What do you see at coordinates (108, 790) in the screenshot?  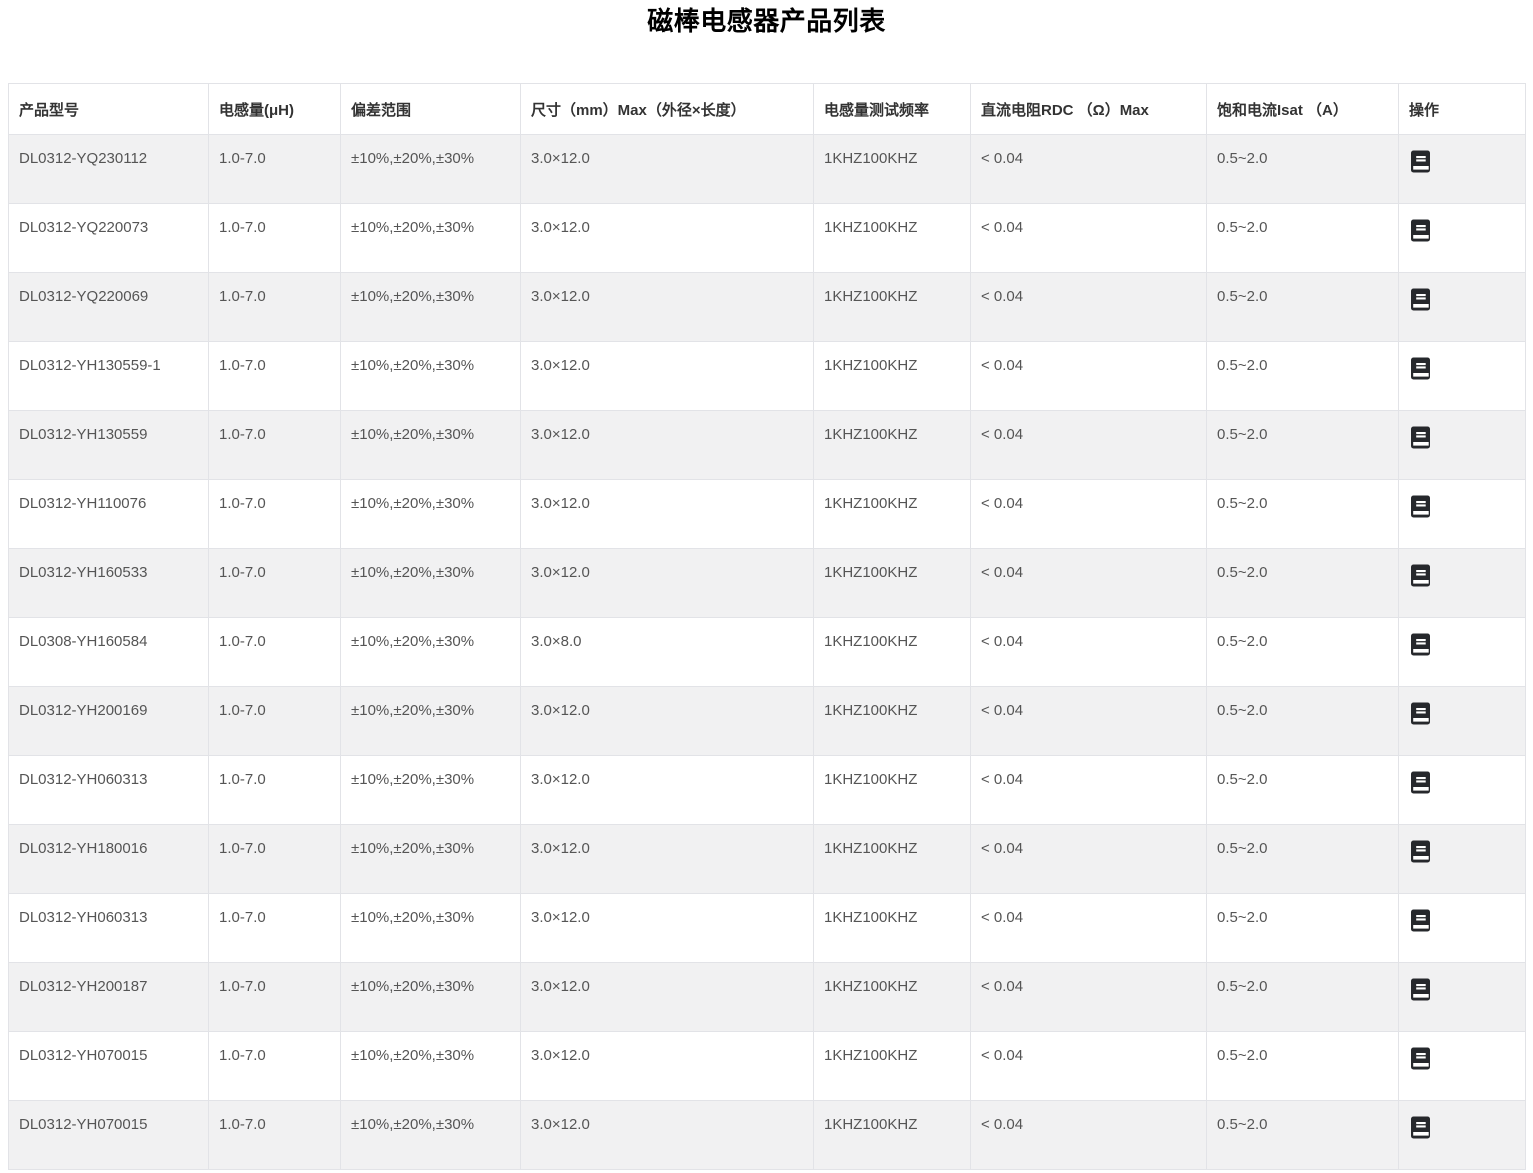 I see `cell-model: DL0312-YH060313` at bounding box center [108, 790].